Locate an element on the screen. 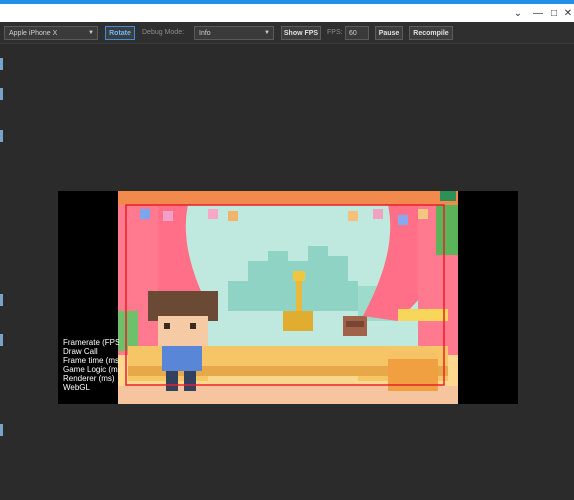  stat-line: Framerate (FPS) is located at coordinates (91, 342).